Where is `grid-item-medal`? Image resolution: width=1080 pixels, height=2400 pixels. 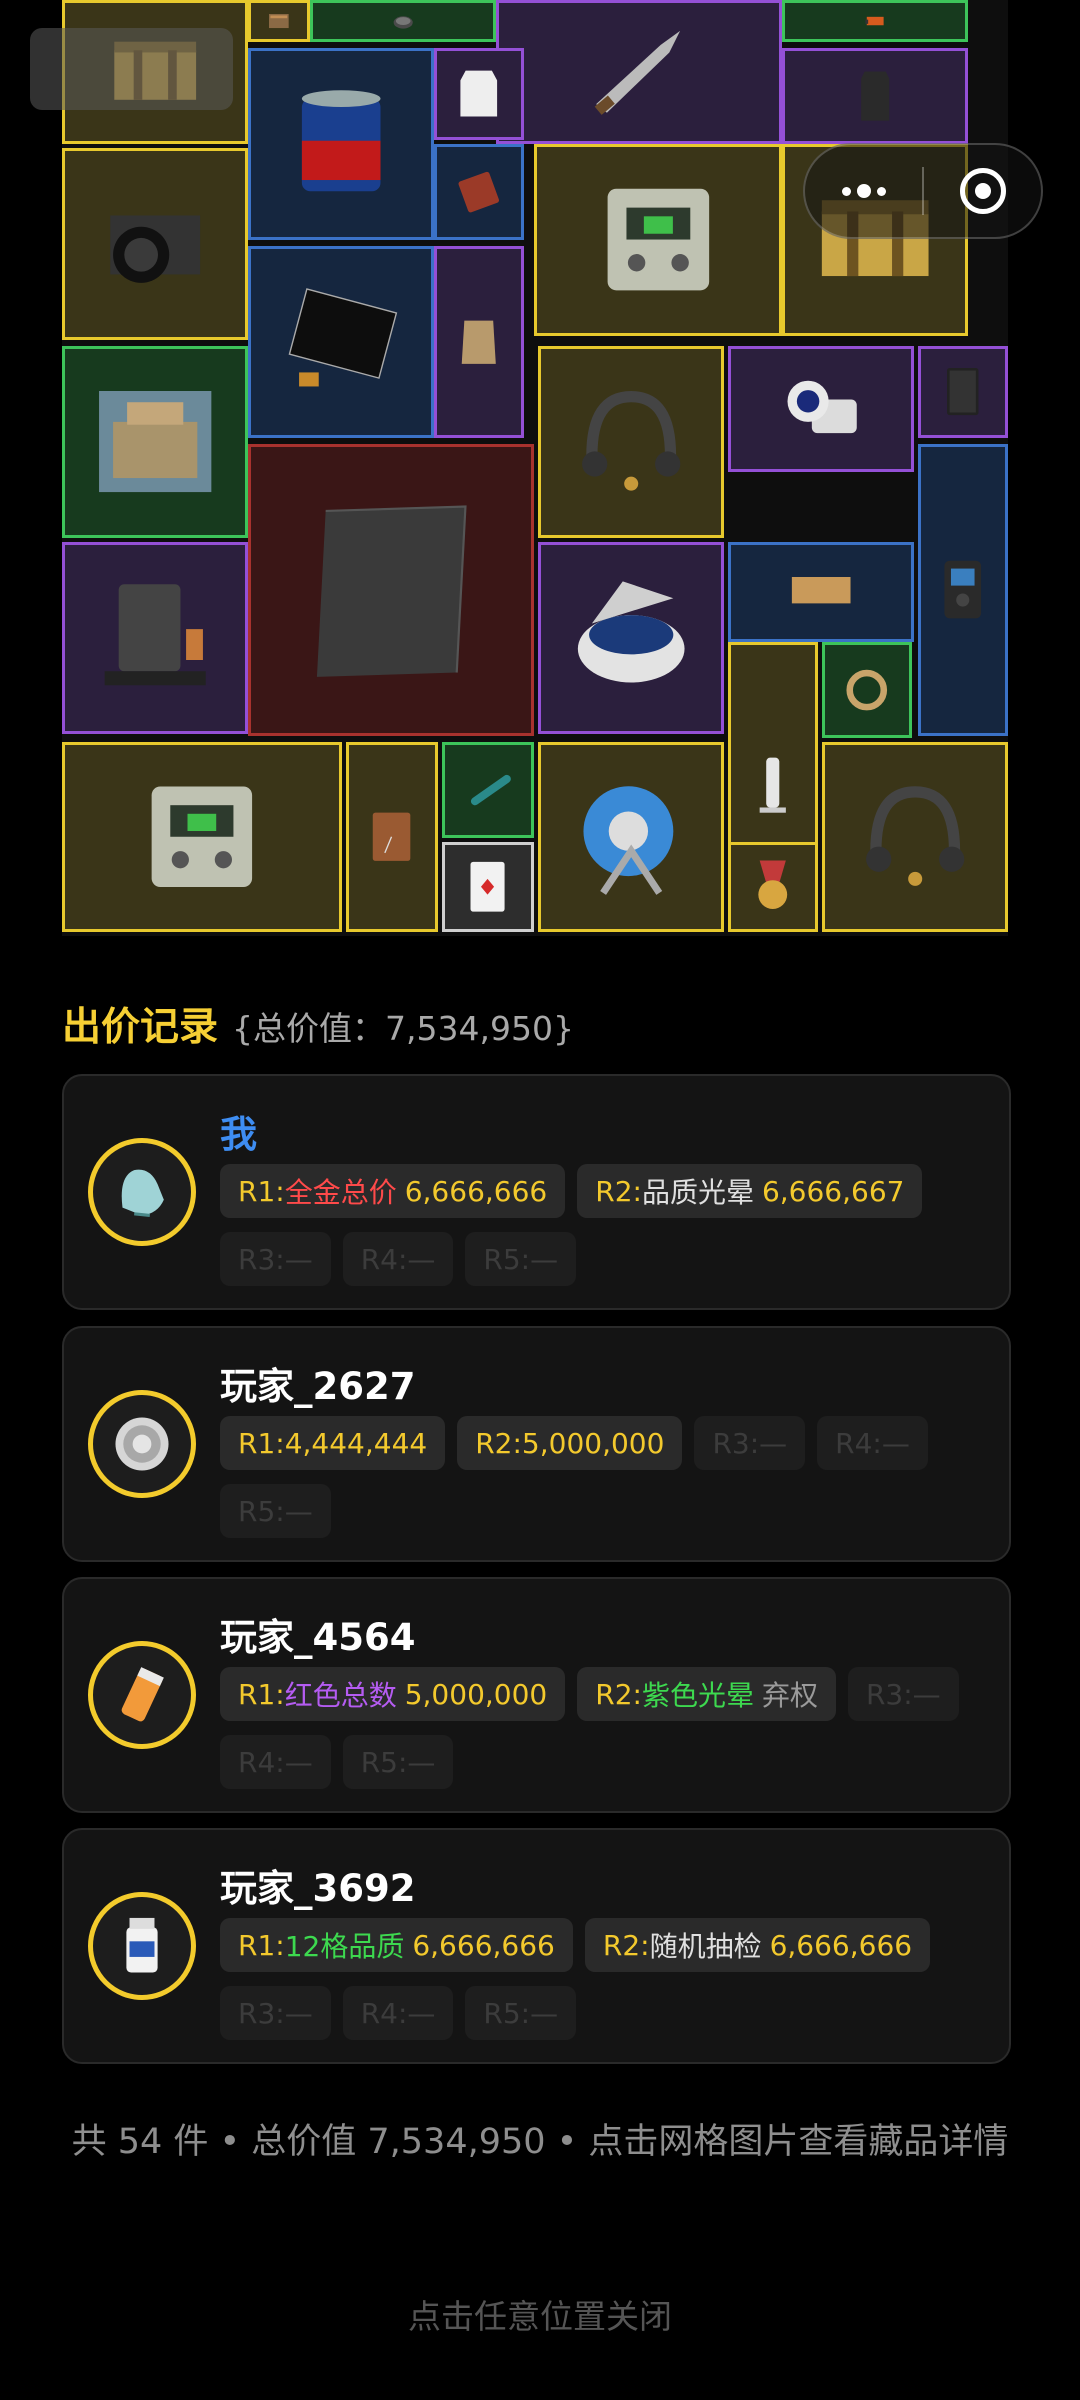
grid-item-medal is located at coordinates (773, 887).